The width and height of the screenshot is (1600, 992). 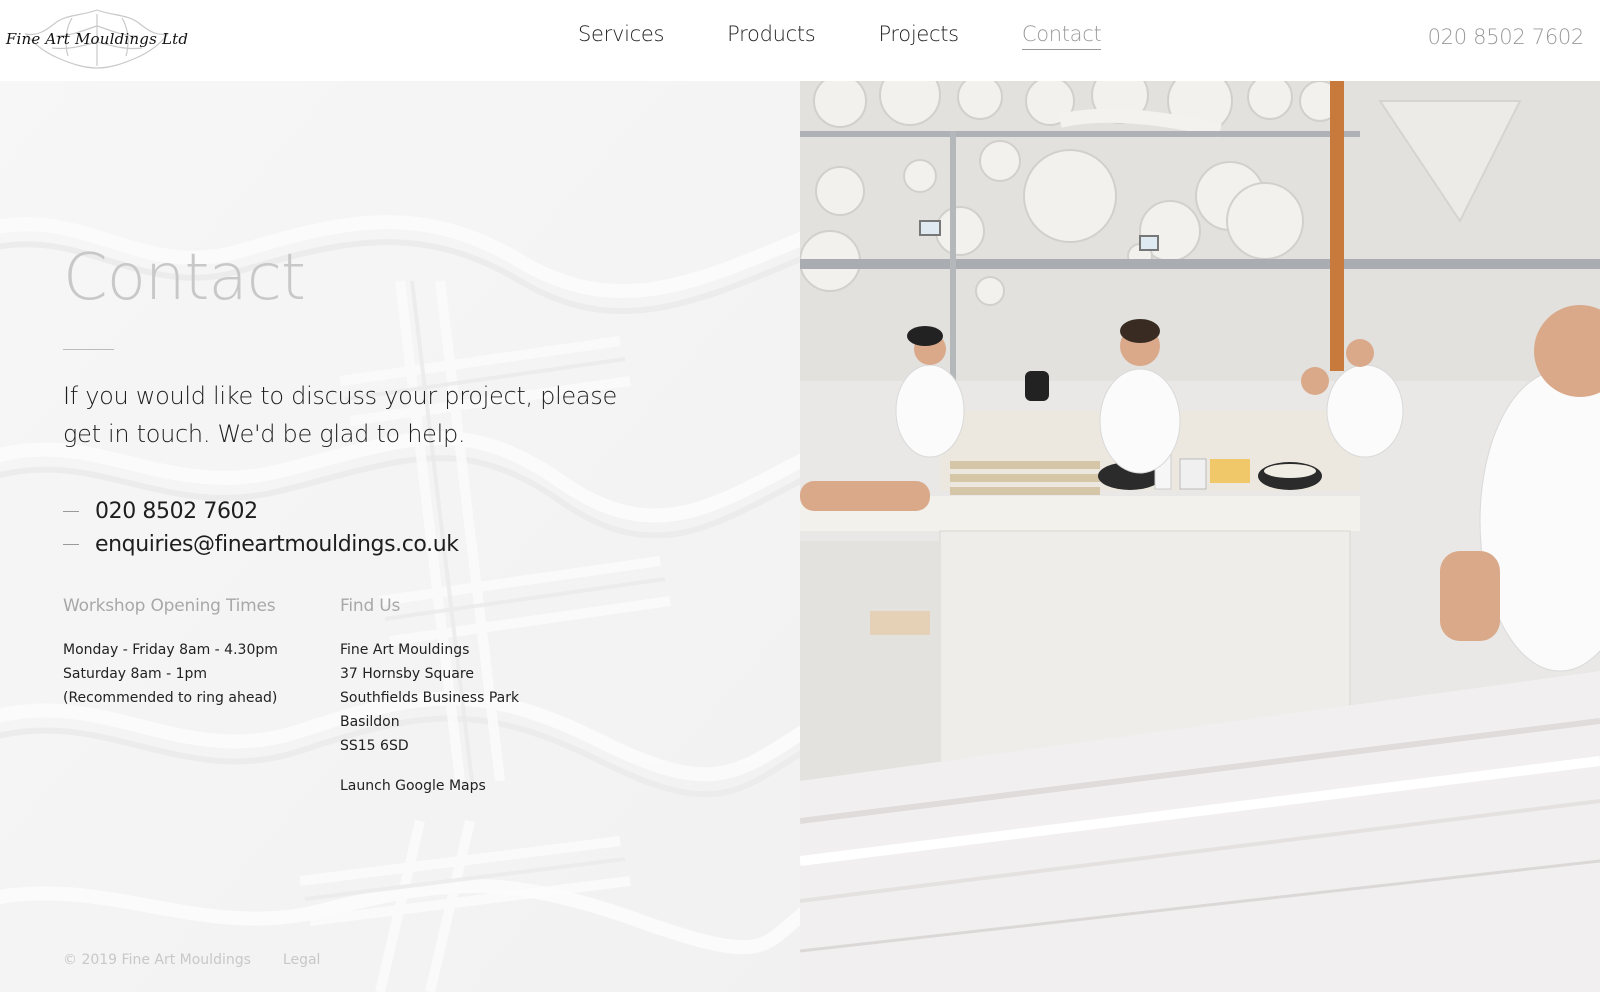 What do you see at coordinates (405, 650) in the screenshot?
I see `address-line: Fine Art Mouldings` at bounding box center [405, 650].